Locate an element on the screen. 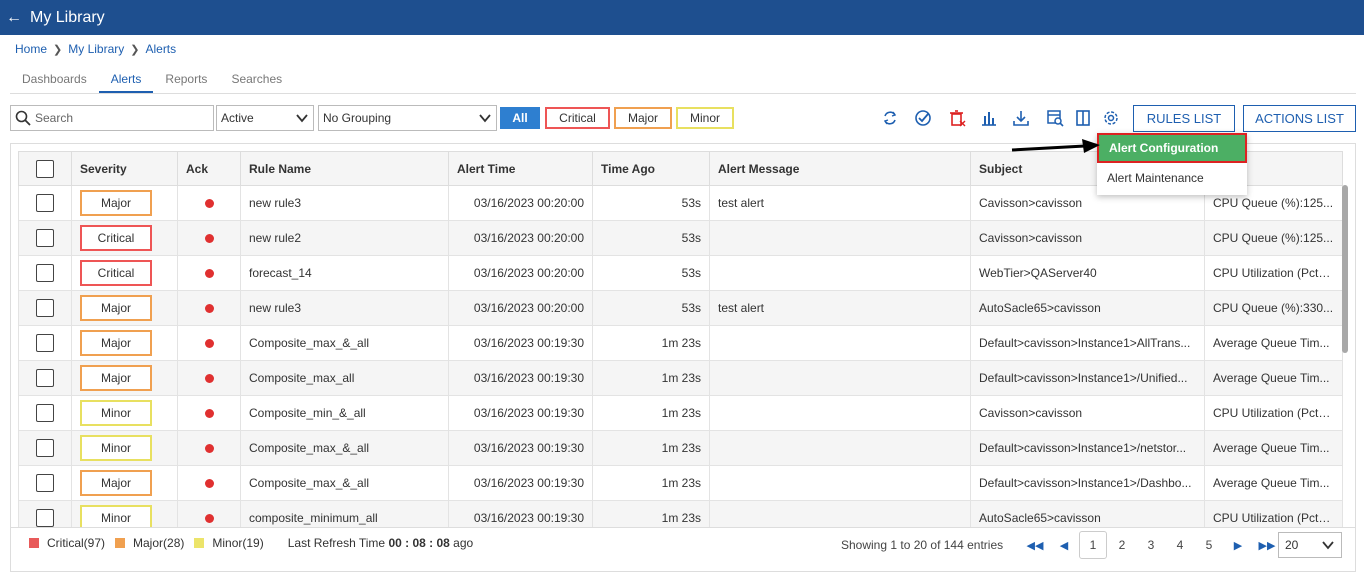  menu-item-alert-maintenance: Alert Maintenance is located at coordinates (1172, 178).